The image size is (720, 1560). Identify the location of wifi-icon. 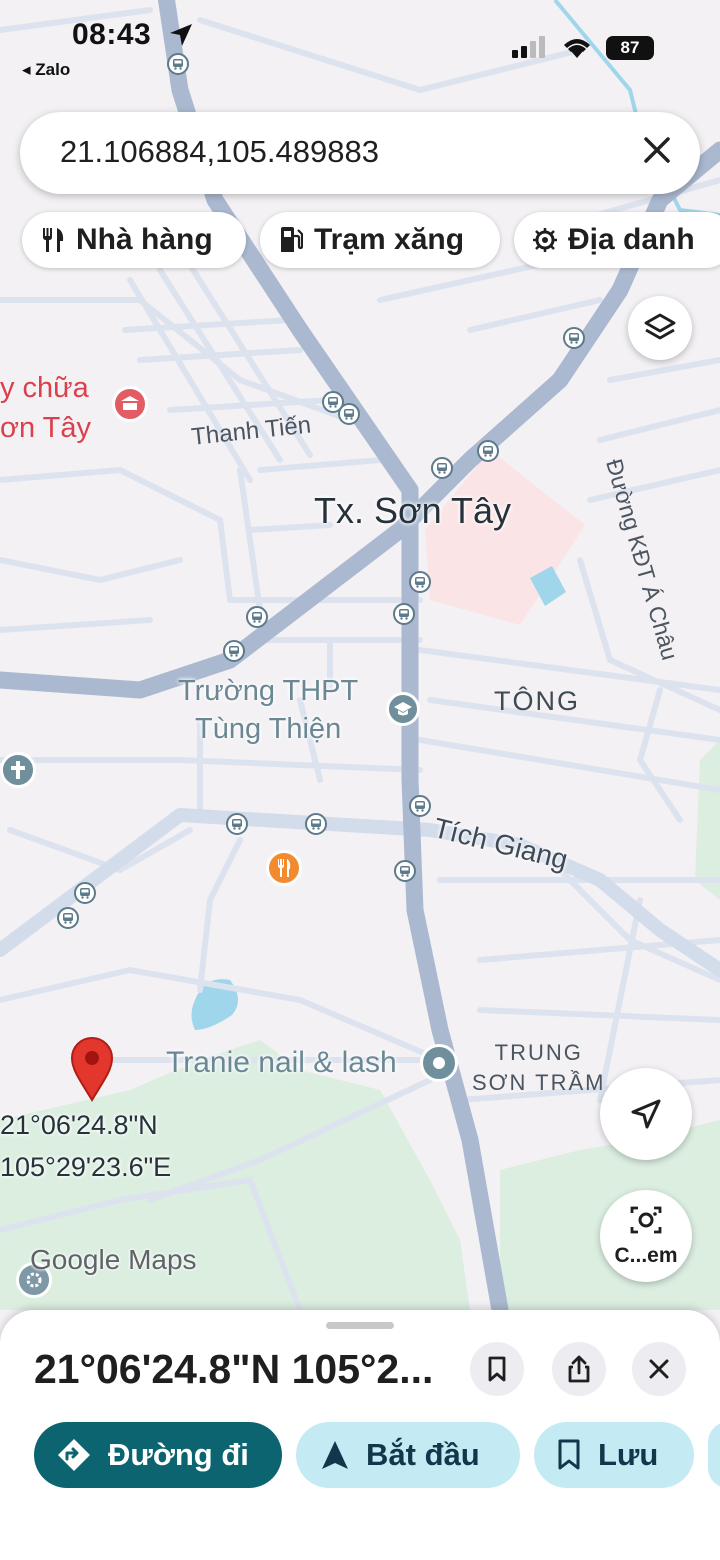
(577, 49).